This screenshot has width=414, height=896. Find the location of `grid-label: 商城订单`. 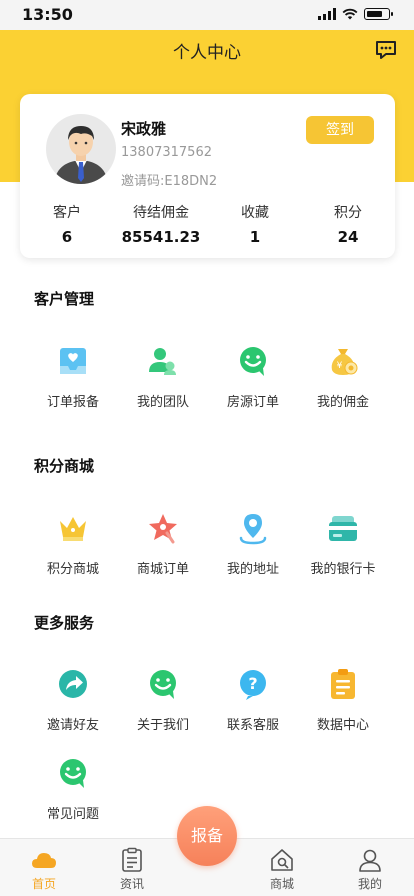

grid-label: 商城订单 is located at coordinates (162, 569).